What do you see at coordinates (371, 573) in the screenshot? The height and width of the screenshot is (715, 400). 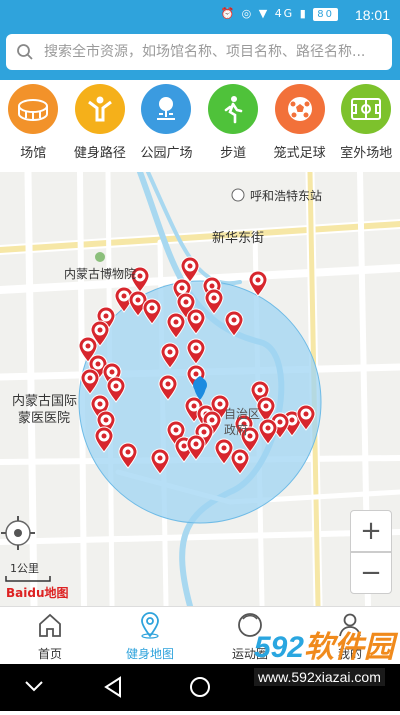 I see `zoom-out-button: −` at bounding box center [371, 573].